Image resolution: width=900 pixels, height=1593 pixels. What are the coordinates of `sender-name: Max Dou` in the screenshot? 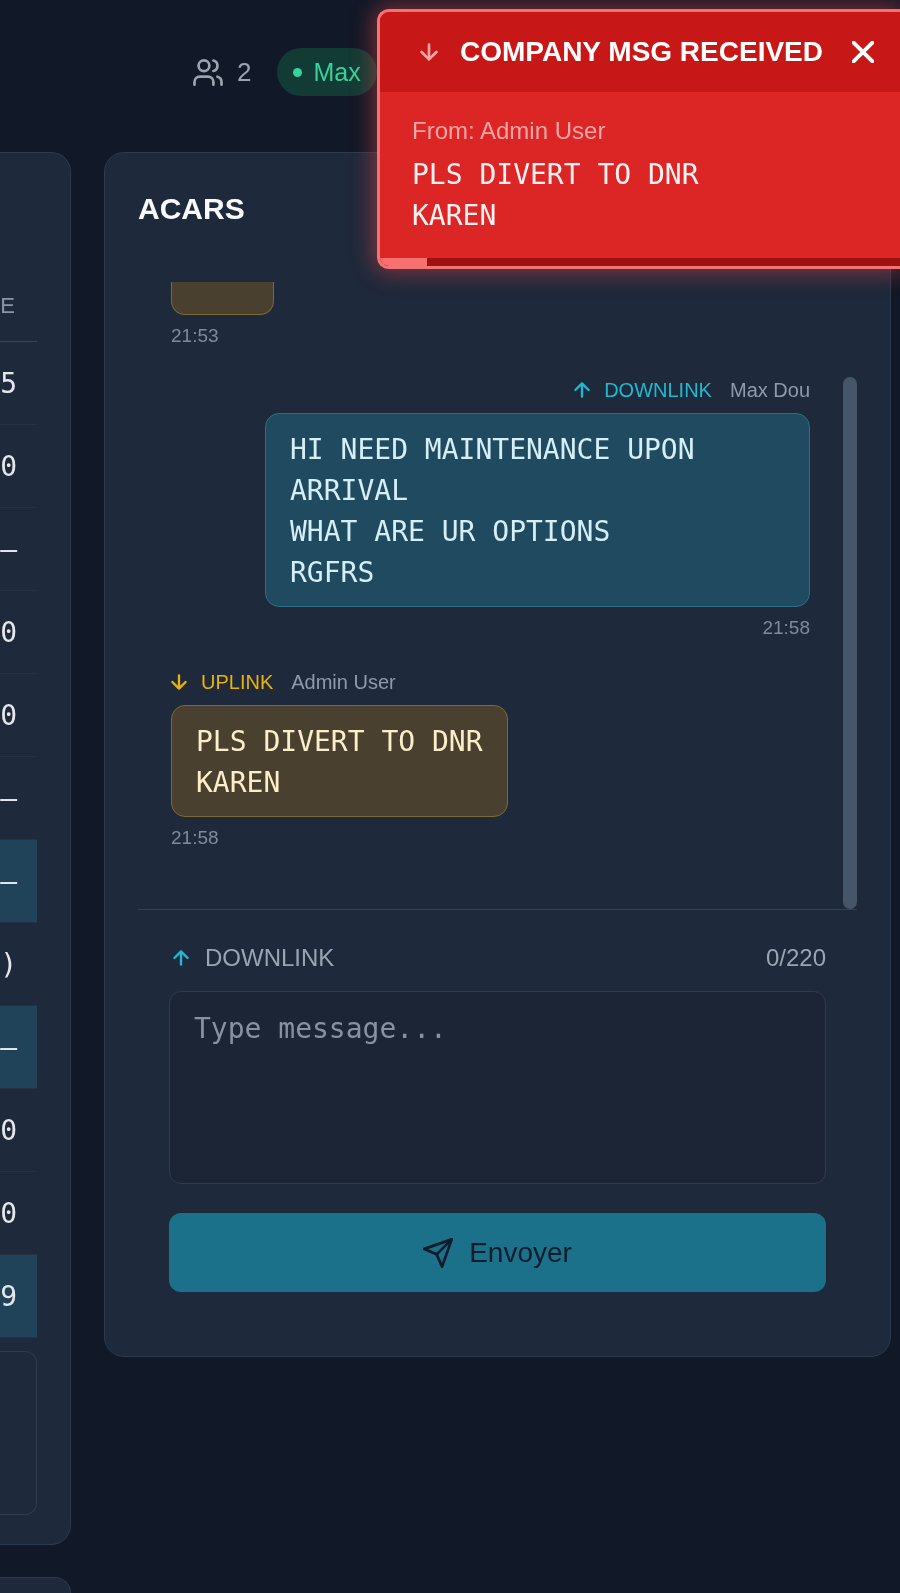 It's located at (769, 390).